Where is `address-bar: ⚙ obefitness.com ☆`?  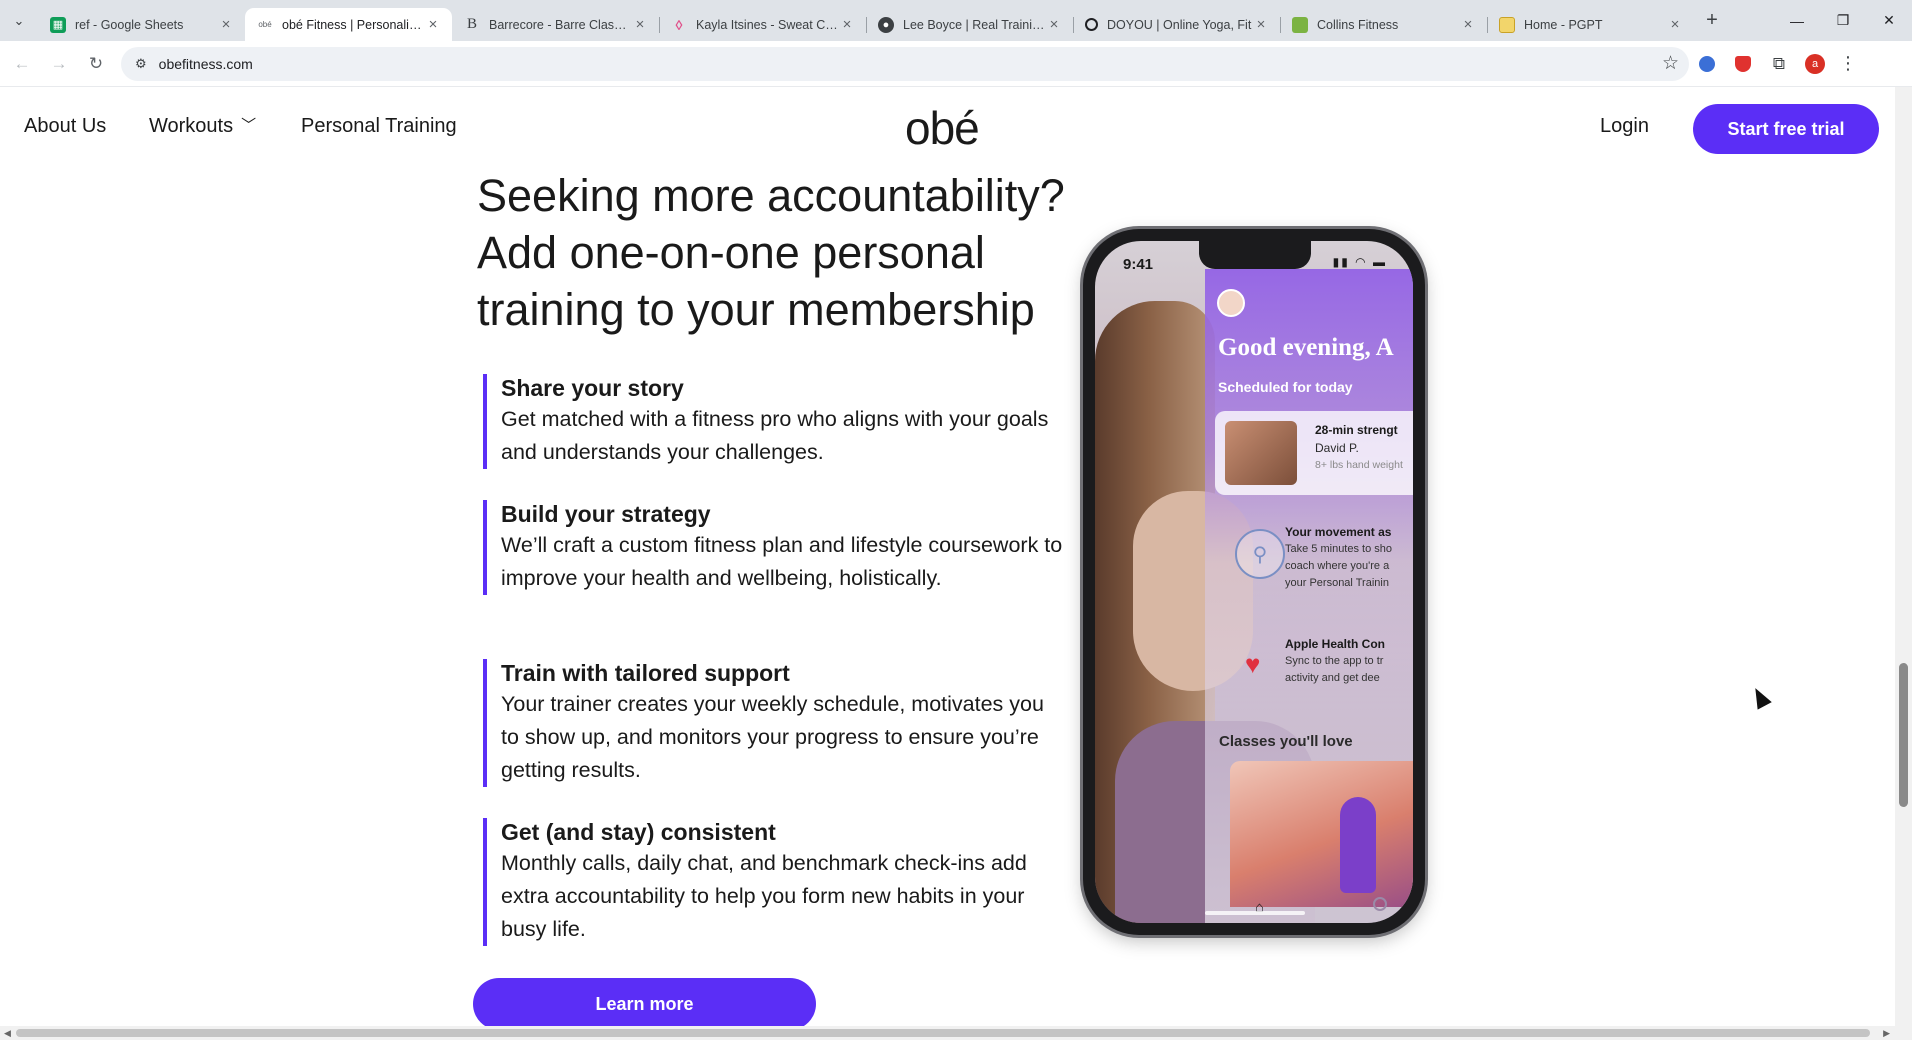 address-bar: ⚙ obefitness.com ☆ is located at coordinates (905, 63).